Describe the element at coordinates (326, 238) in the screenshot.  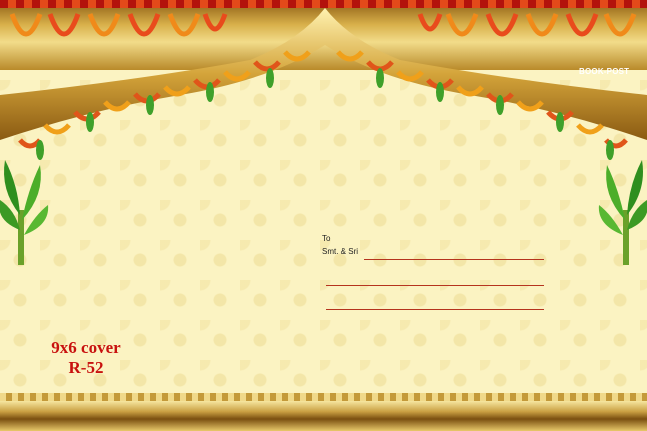
I see `to-label: To` at that location.